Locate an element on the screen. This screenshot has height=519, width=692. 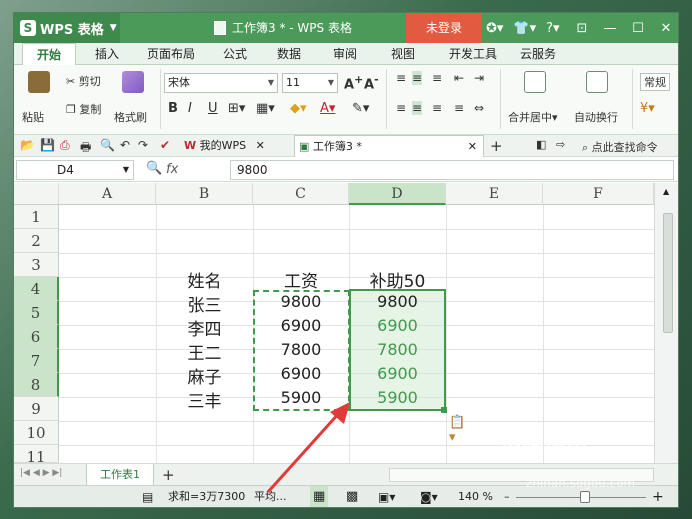
align-bottom-icon: ≡ is located at coordinates (437, 78).